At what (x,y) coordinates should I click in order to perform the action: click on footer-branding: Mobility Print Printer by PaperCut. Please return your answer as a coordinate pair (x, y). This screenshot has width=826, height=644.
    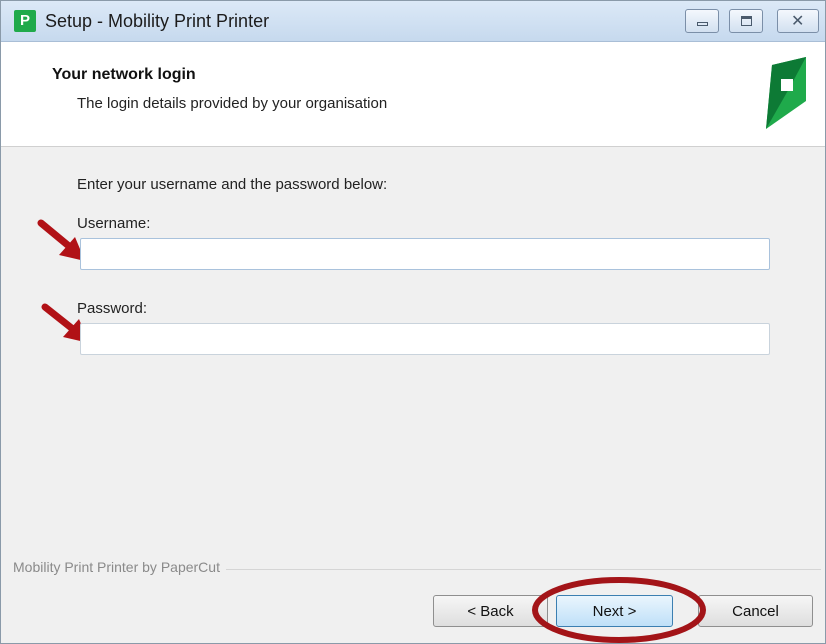
    Looking at the image, I should click on (119, 567).